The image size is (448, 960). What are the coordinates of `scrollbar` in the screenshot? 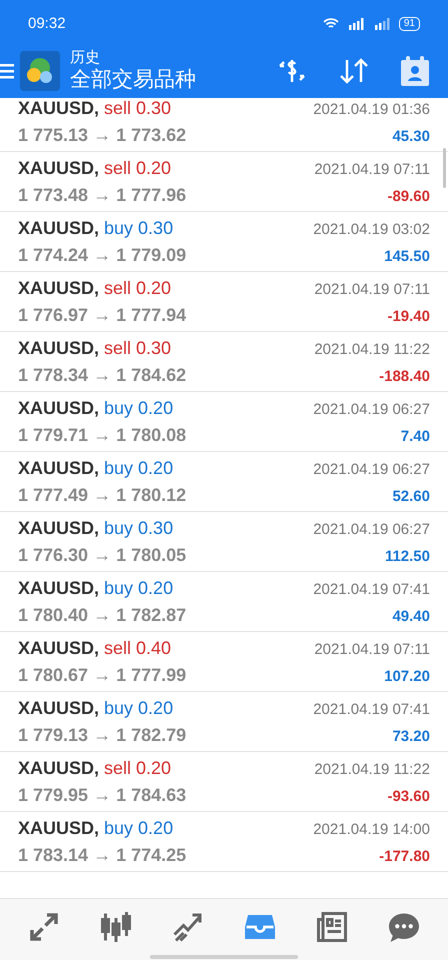 It's located at (444, 168).